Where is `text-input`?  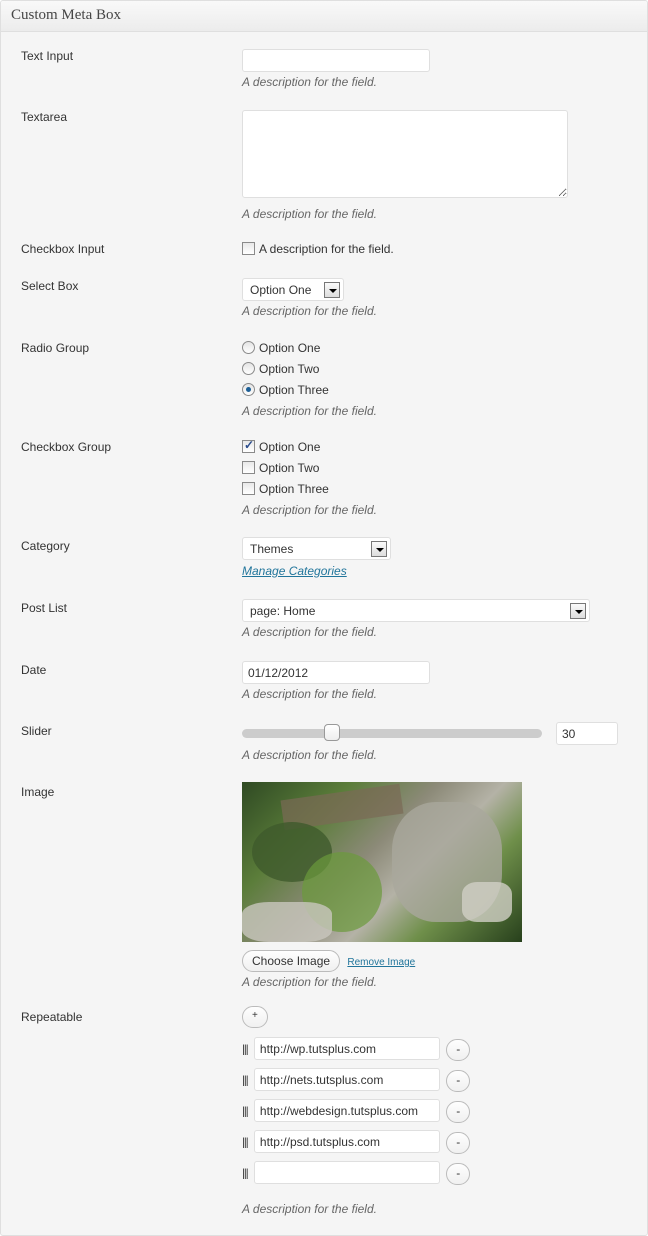
text-input is located at coordinates (336, 60).